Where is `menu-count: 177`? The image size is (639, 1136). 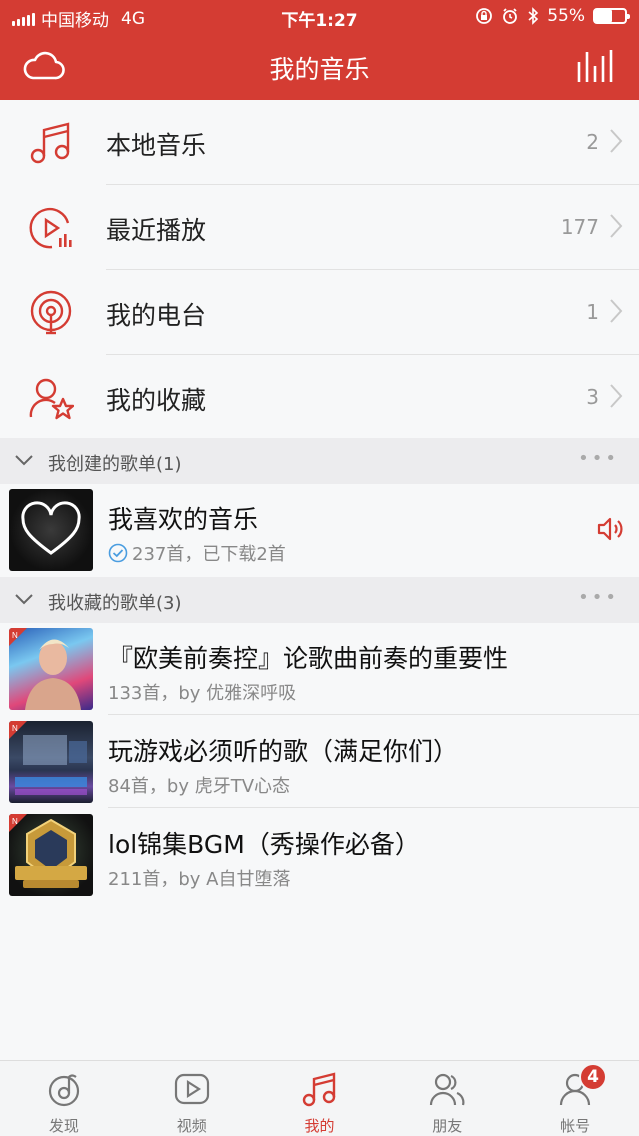 menu-count: 177 is located at coordinates (579, 227).